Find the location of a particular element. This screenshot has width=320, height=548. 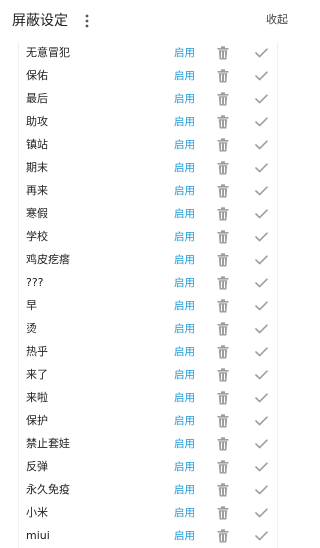

keyword-label: 热乎 is located at coordinates (37, 351).